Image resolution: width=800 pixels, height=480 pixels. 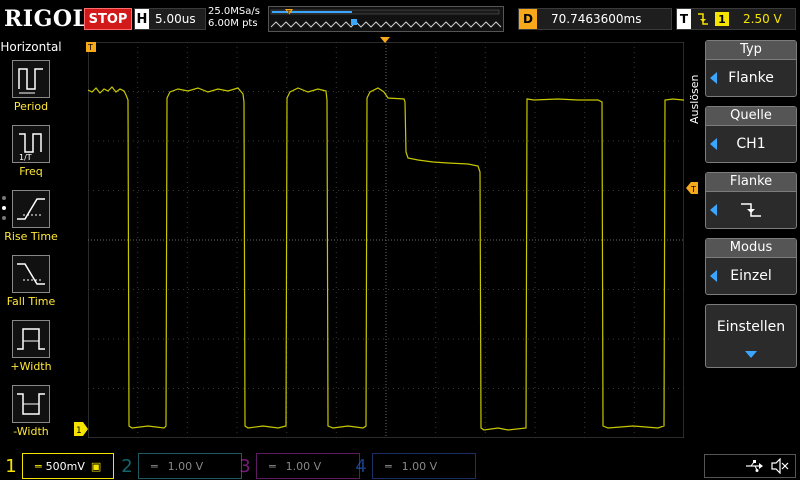 I want to click on measure-fall-time-button: Fall Time, so click(x=31, y=285).